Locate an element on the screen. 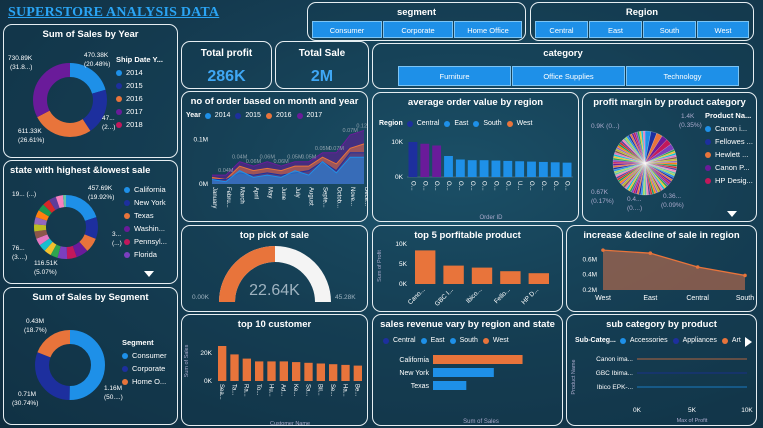 The image size is (763, 428). kpi-total-profit-label: Total profit is located at coordinates (226, 53).